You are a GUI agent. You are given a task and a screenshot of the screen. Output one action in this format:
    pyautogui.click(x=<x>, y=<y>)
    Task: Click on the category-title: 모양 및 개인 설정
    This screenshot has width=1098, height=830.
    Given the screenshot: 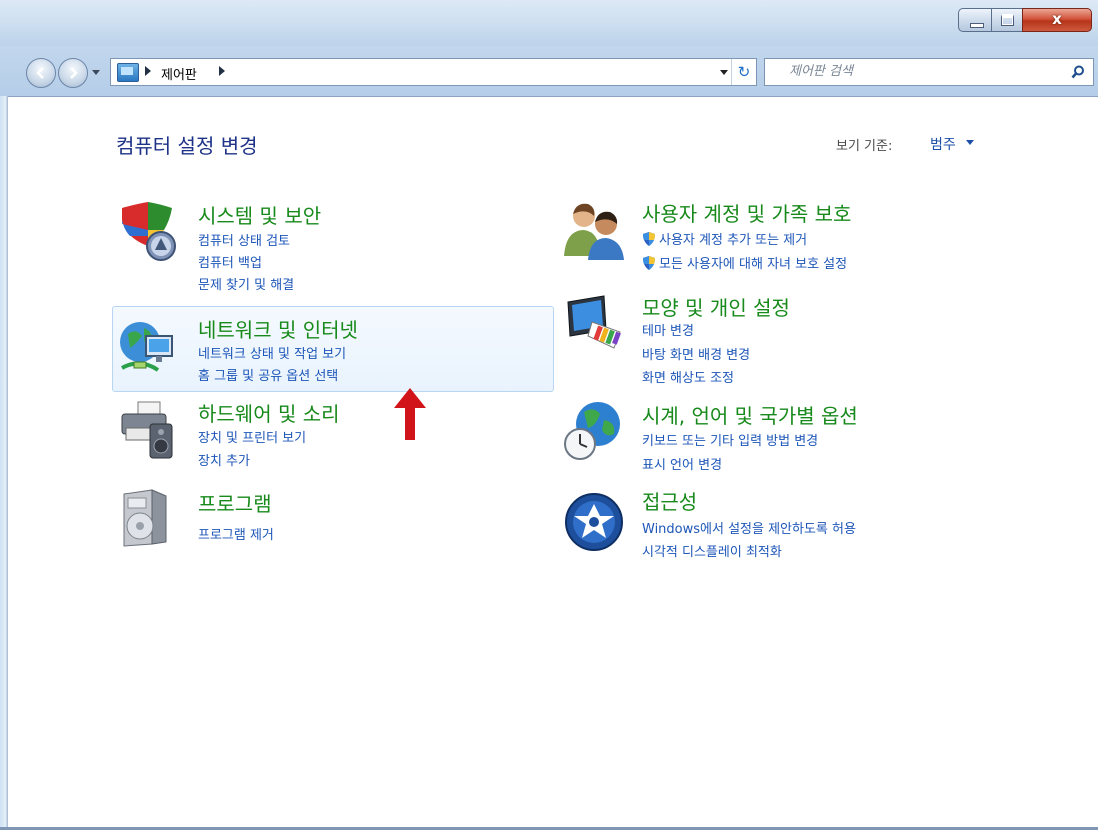 What is the action you would take?
    pyautogui.click(x=716, y=306)
    